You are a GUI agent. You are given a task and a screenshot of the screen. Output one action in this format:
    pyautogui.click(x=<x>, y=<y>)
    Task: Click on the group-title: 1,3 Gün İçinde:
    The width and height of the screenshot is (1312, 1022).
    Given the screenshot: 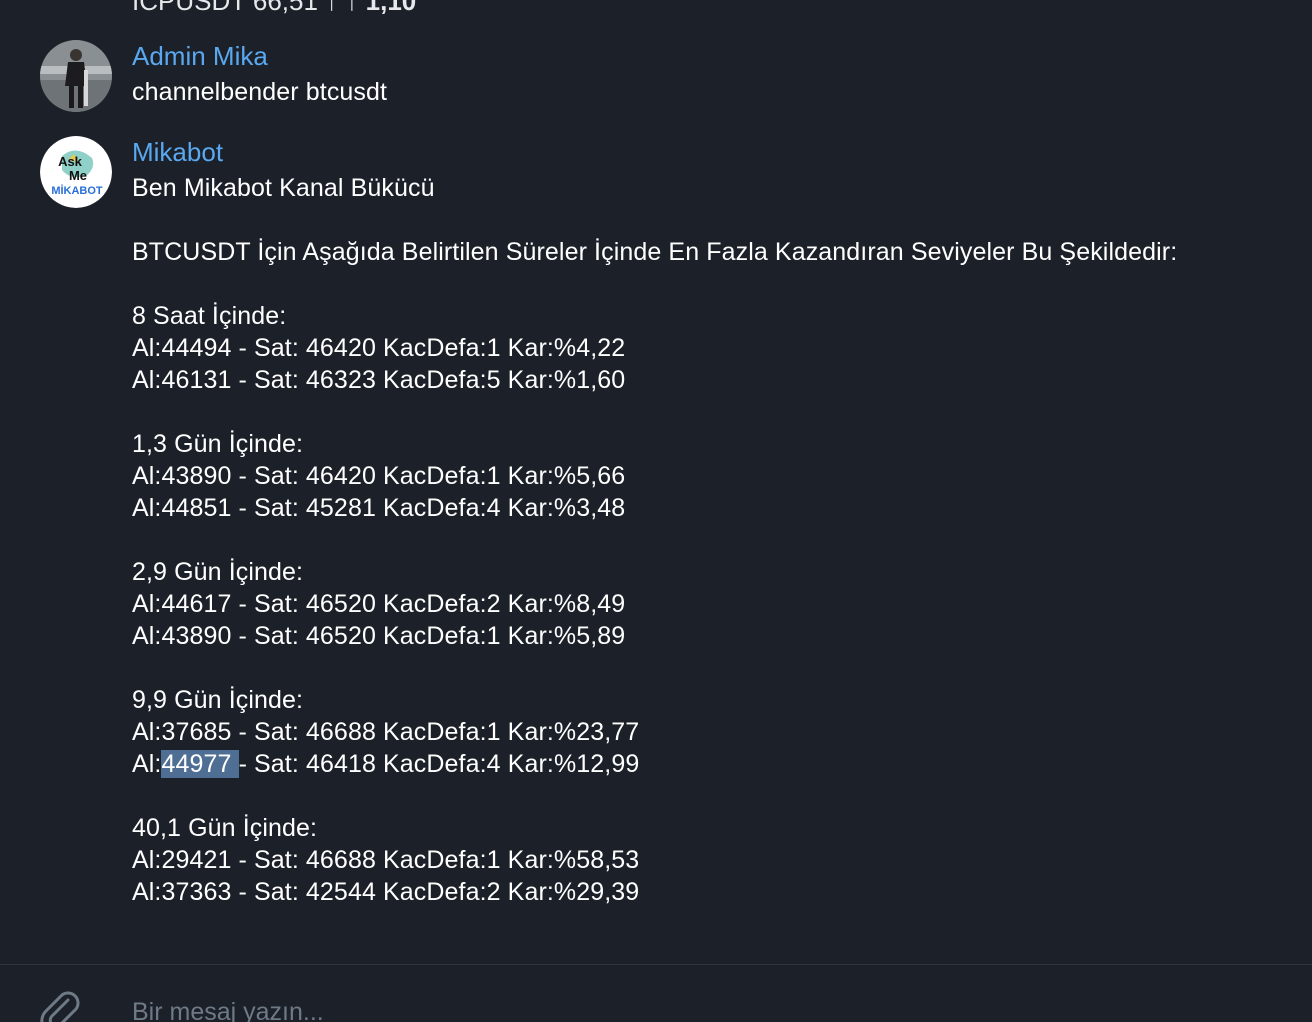 What is the action you would take?
    pyautogui.click(x=218, y=444)
    